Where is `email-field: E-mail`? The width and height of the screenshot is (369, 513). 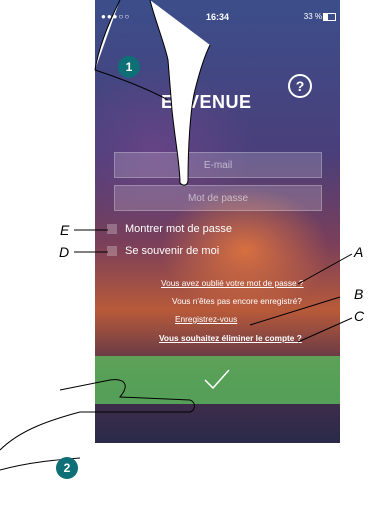 email-field: E-mail is located at coordinates (218, 165).